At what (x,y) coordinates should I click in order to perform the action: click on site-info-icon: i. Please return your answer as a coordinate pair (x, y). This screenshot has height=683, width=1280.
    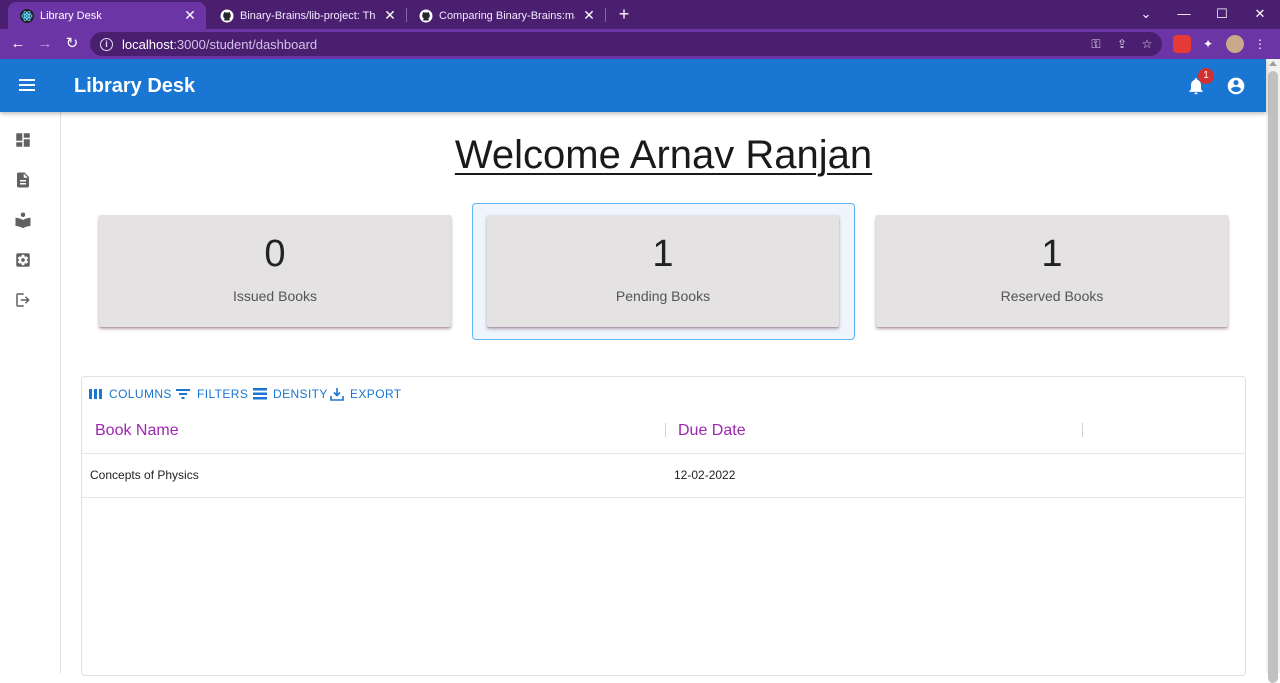
    Looking at the image, I should click on (106, 44).